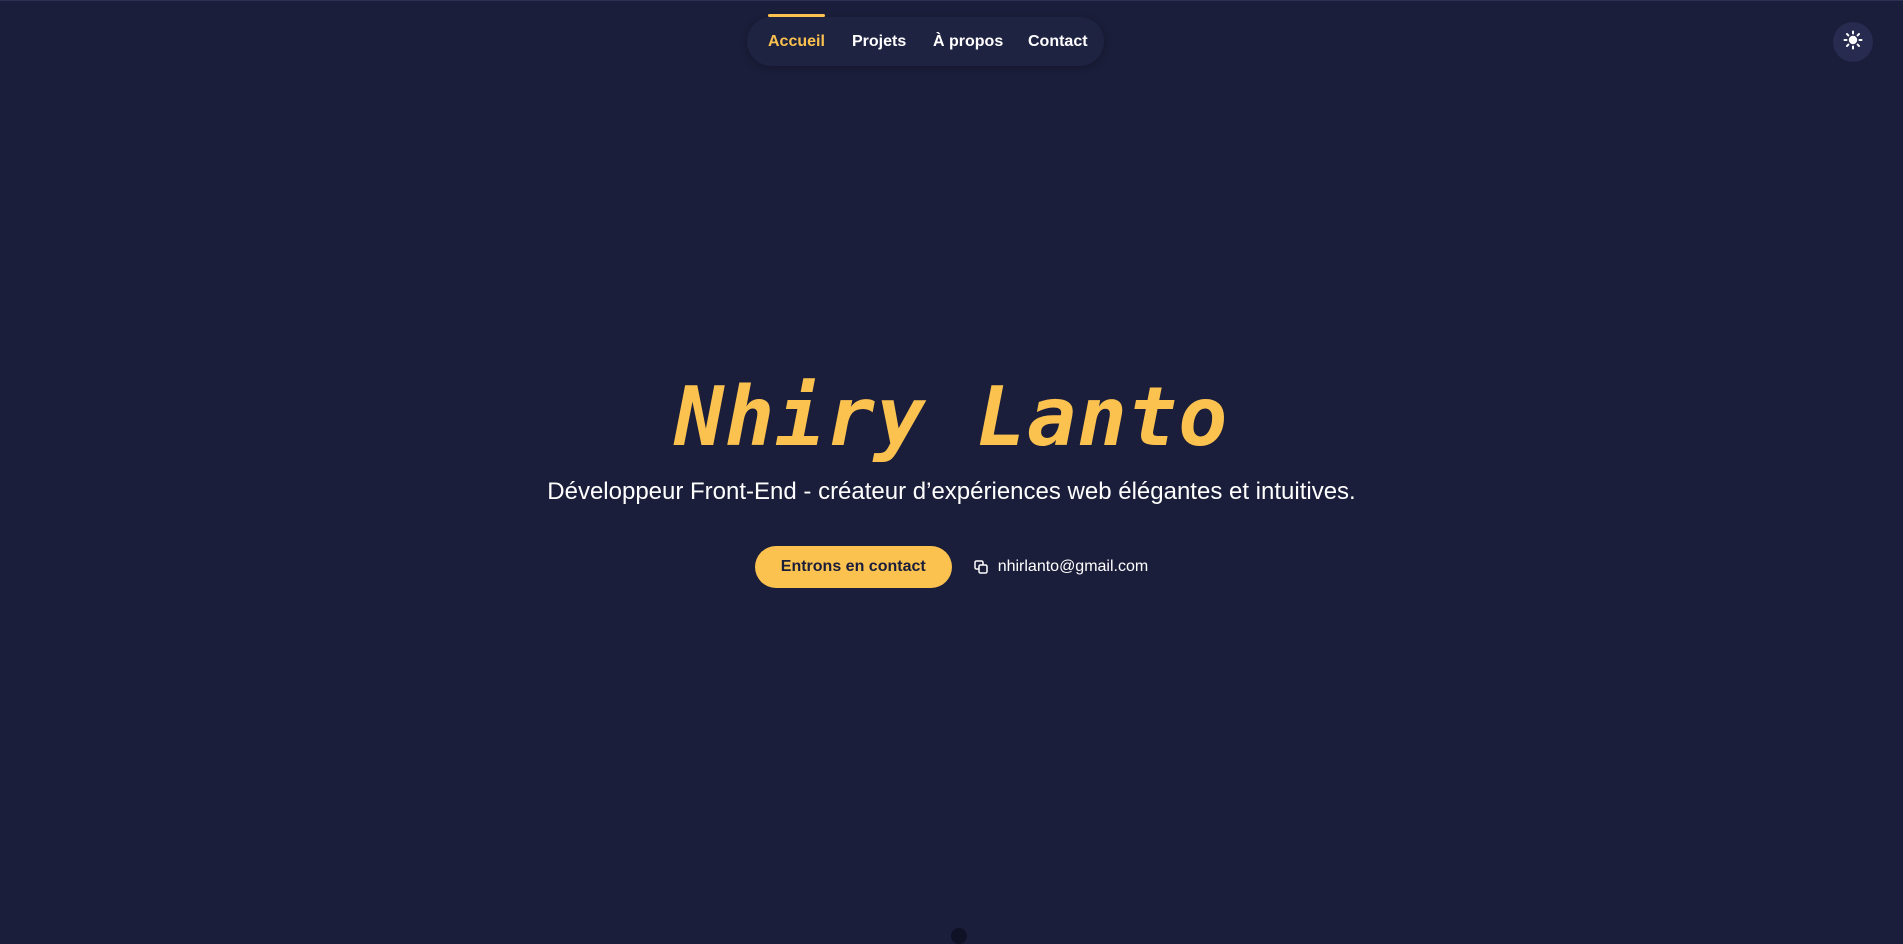  I want to click on theme-toggle-button, so click(1853, 42).